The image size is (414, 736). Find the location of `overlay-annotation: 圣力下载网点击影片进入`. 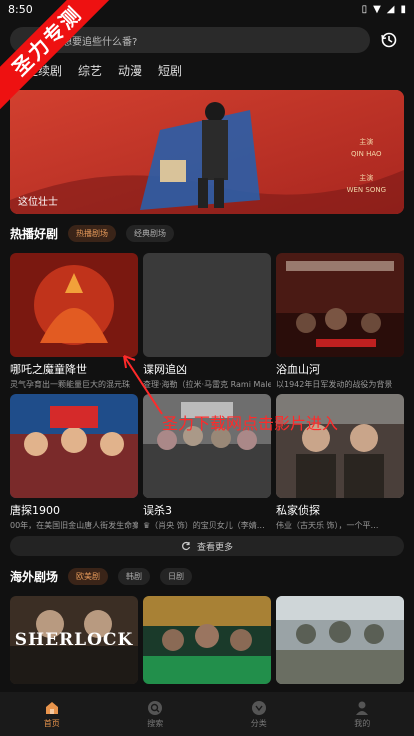

overlay-annotation: 圣力下载网点击影片进入 is located at coordinates (250, 423).